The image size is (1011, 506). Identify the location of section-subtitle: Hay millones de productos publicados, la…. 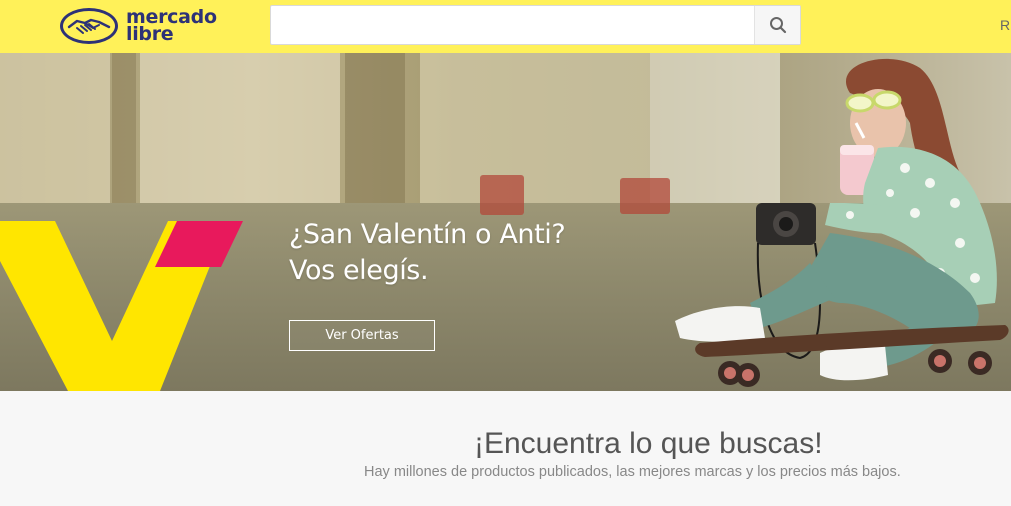
(632, 472).